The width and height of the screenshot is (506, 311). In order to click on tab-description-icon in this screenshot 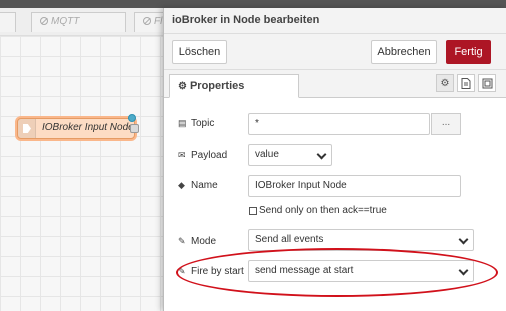, I will do `click(466, 83)`.